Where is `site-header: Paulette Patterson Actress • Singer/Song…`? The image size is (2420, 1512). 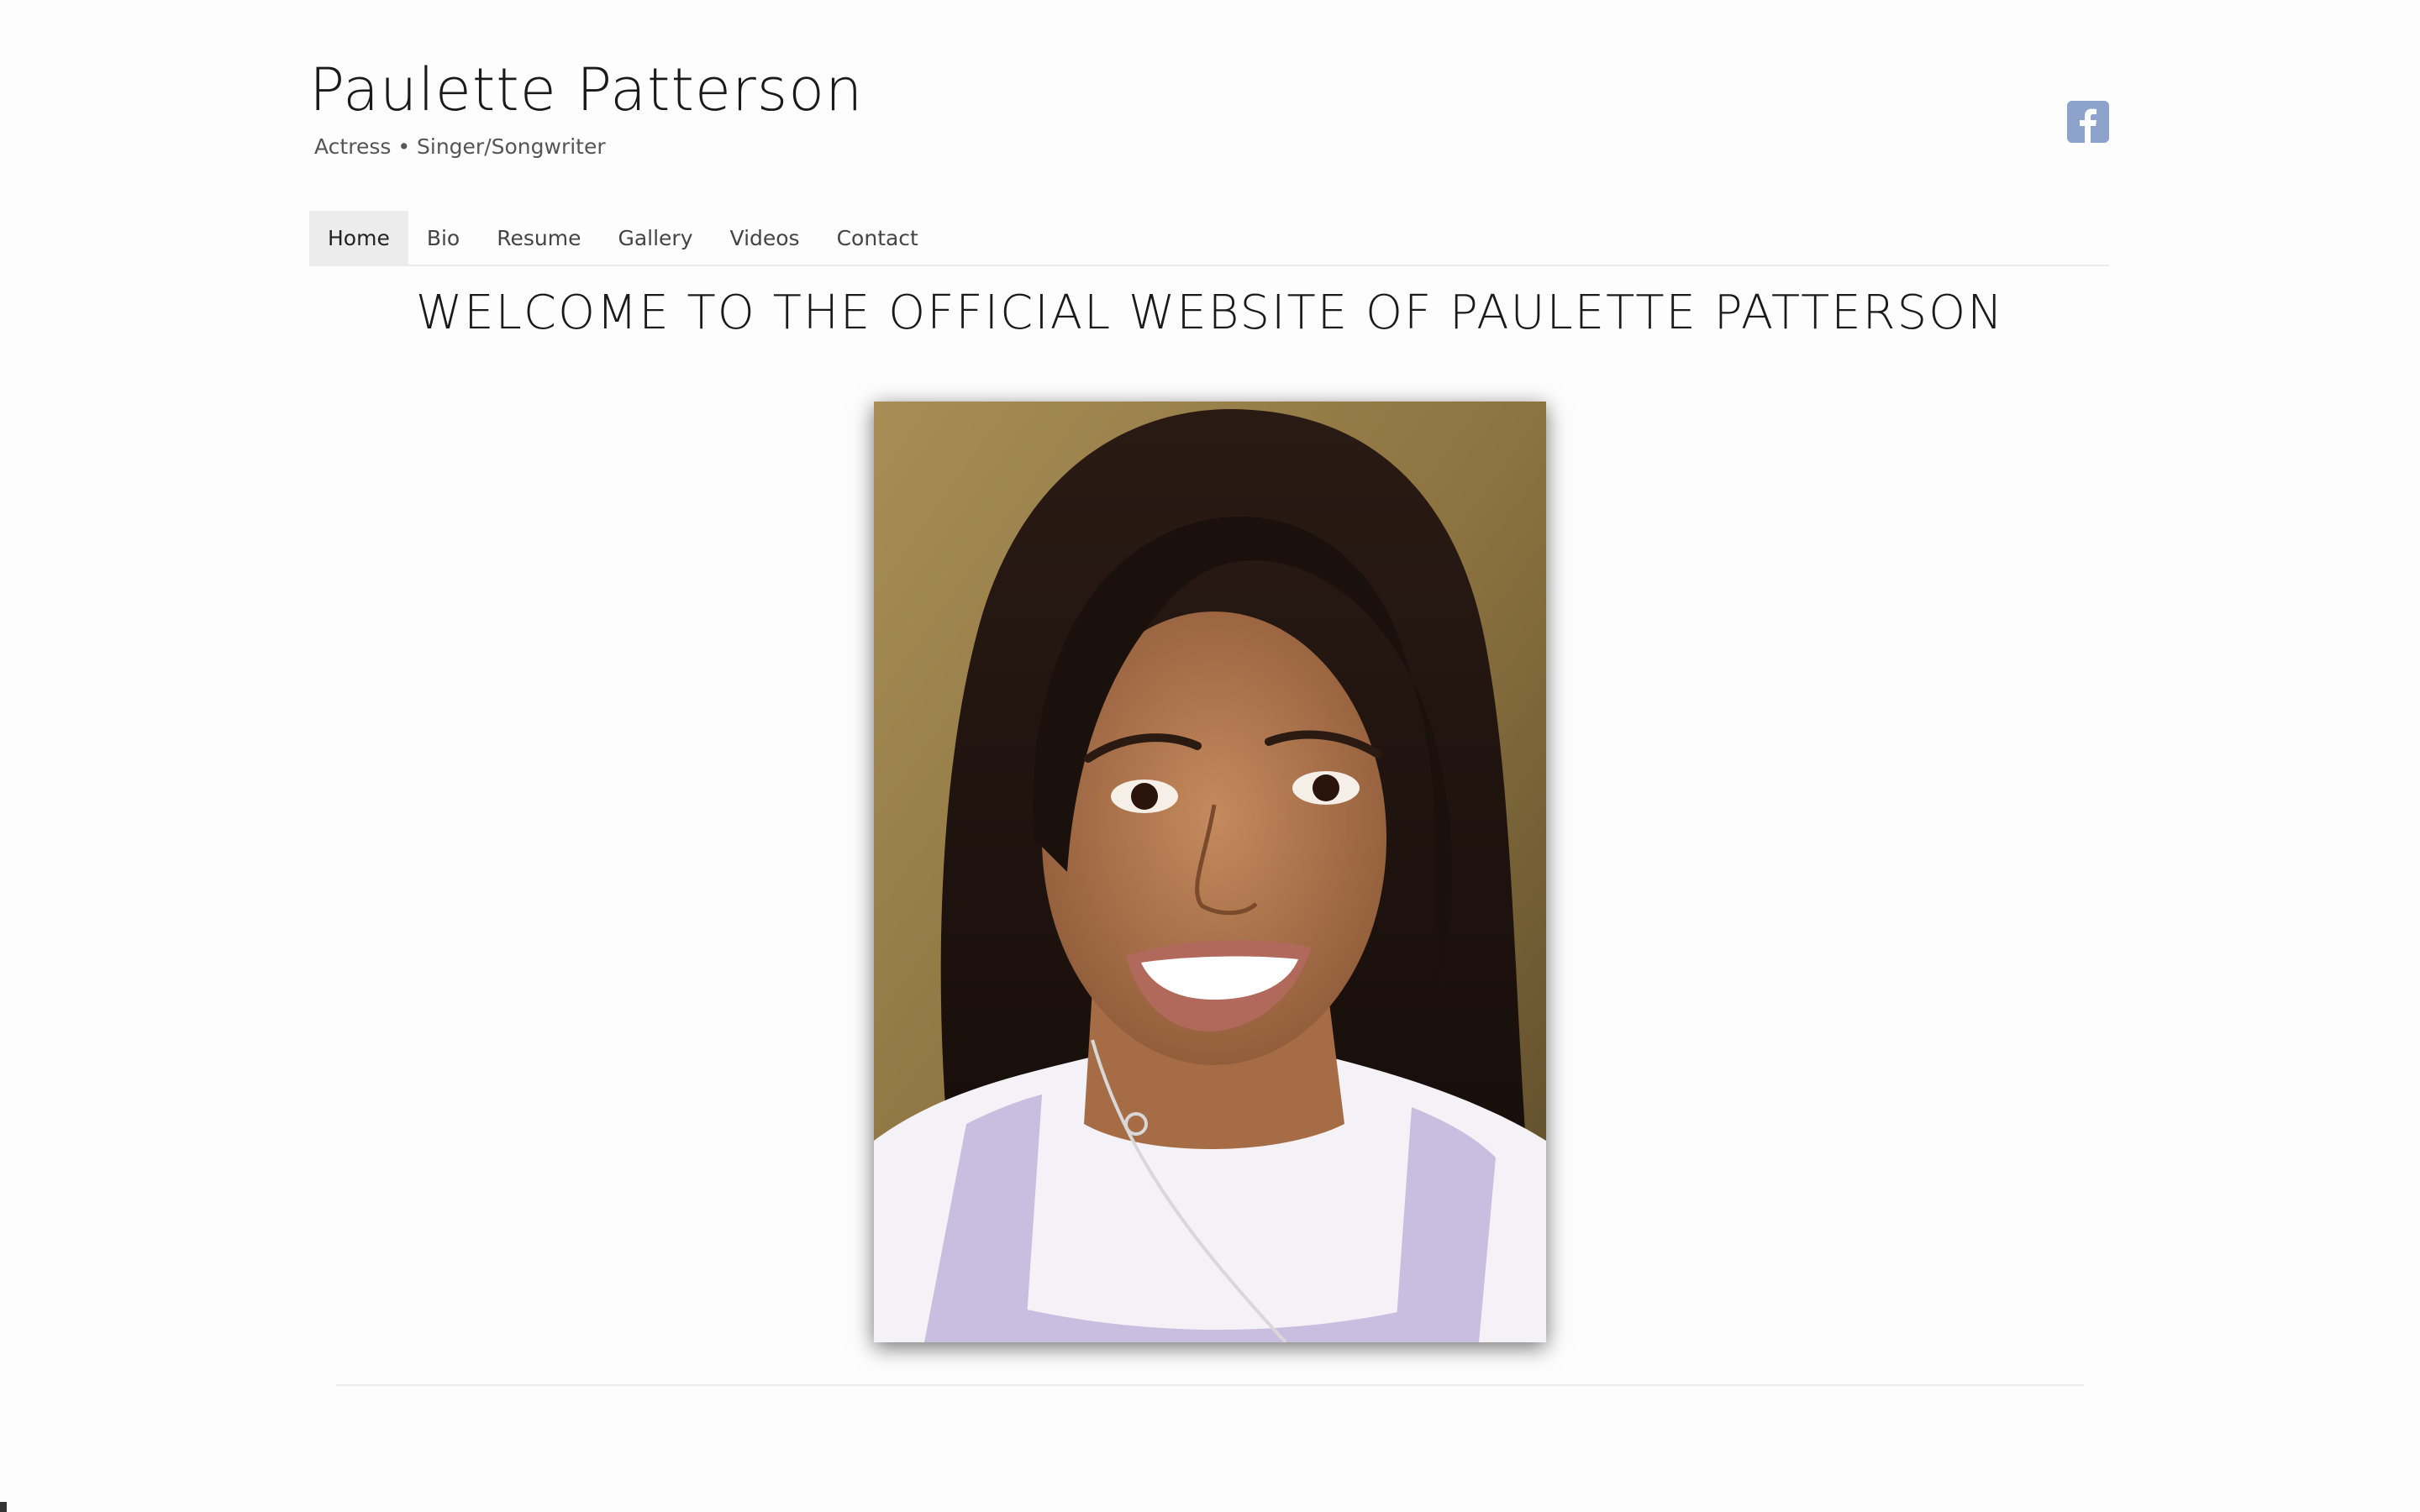
site-header: Paulette Patterson Actress • Singer/Song… is located at coordinates (1209, 134).